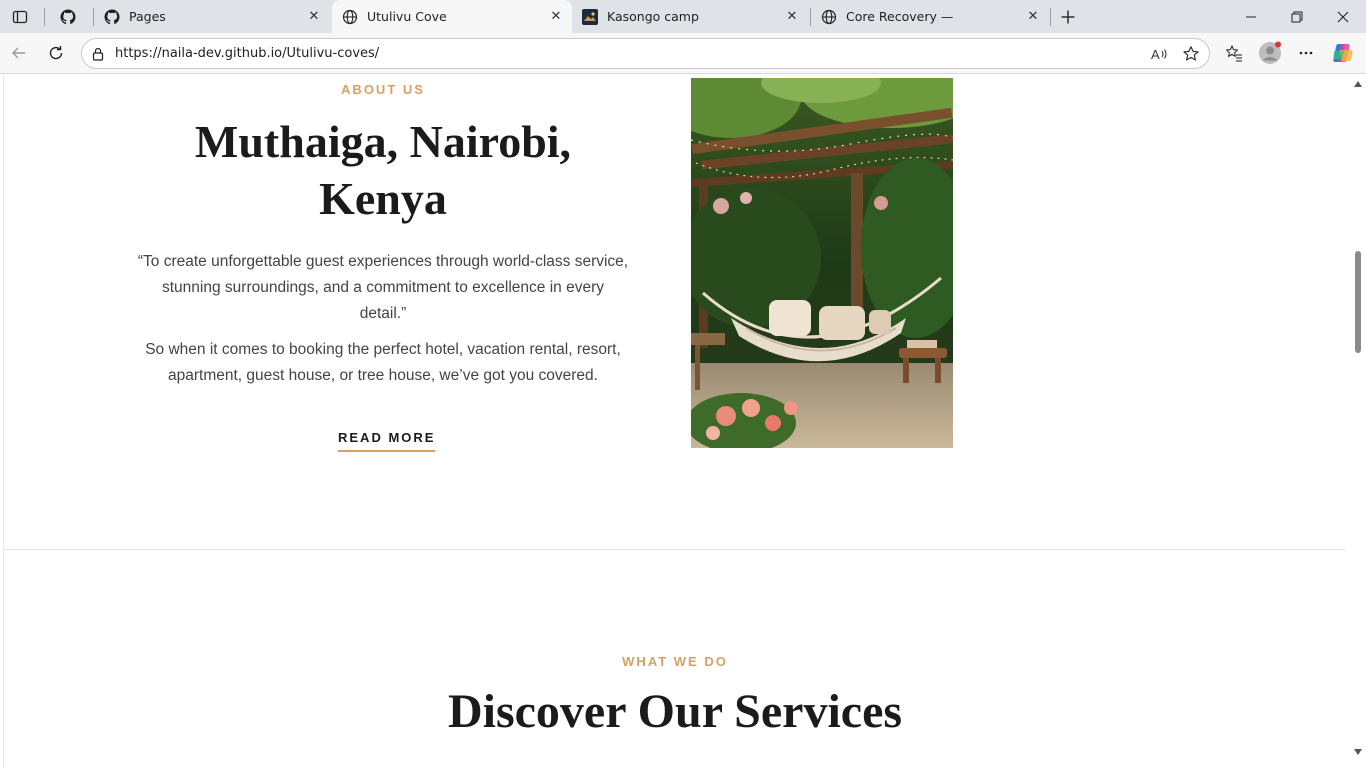 Image resolution: width=1366 pixels, height=768 pixels. I want to click on minimize-icon, so click(1251, 16).